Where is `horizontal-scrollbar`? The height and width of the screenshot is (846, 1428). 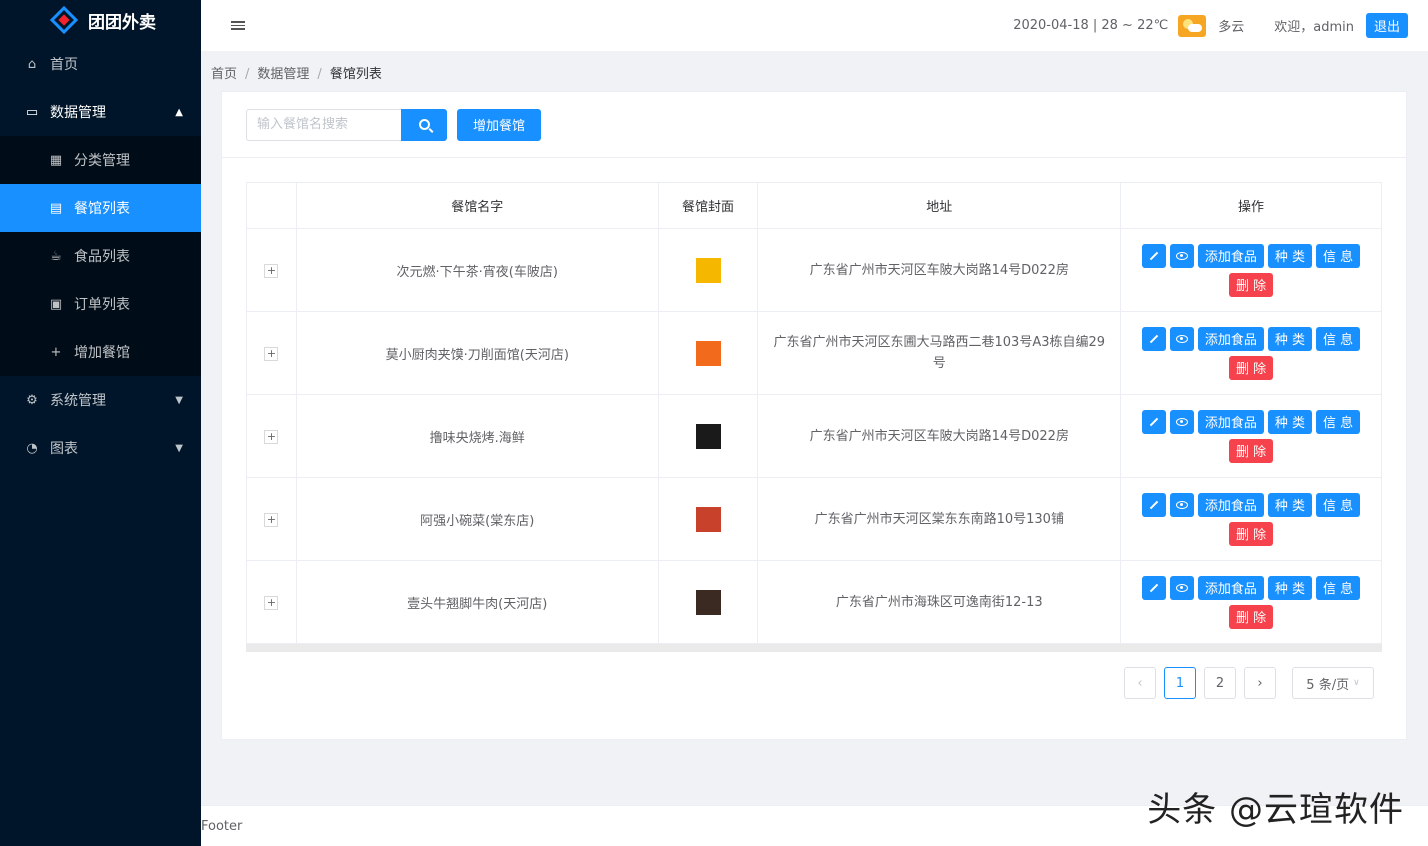 horizontal-scrollbar is located at coordinates (814, 648).